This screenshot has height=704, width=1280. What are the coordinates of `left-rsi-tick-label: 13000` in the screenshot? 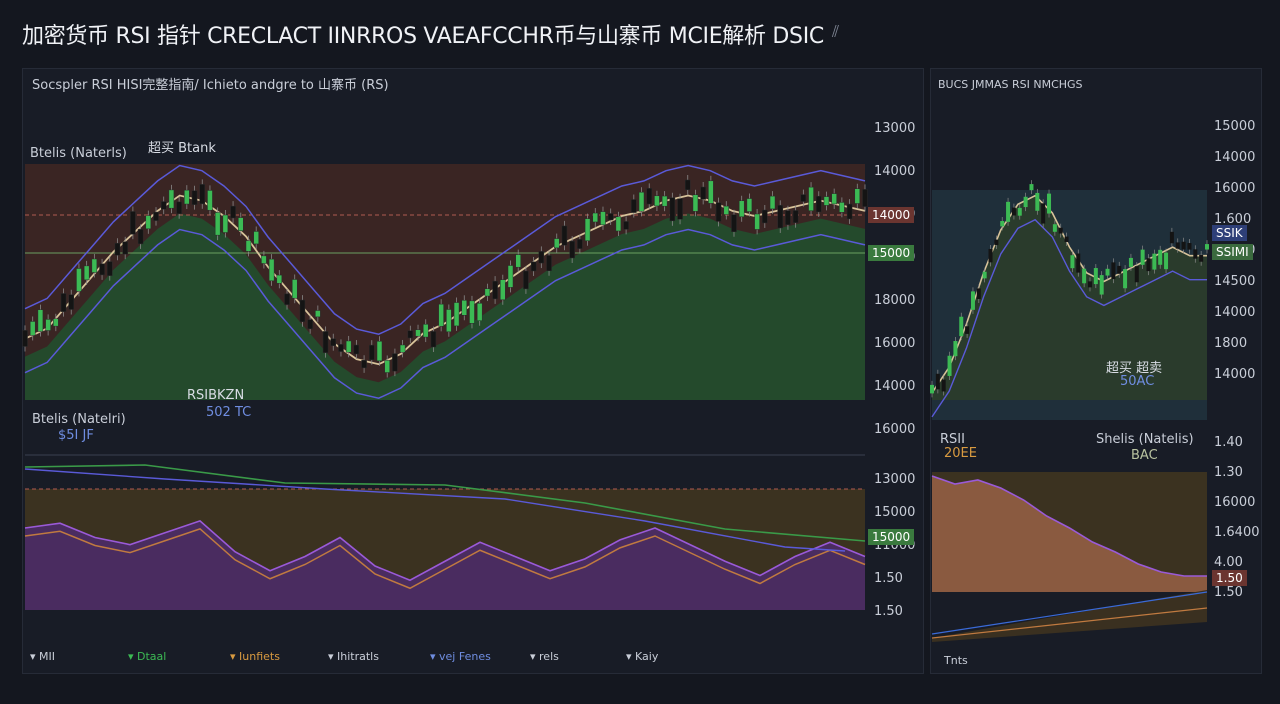 It's located at (895, 479).